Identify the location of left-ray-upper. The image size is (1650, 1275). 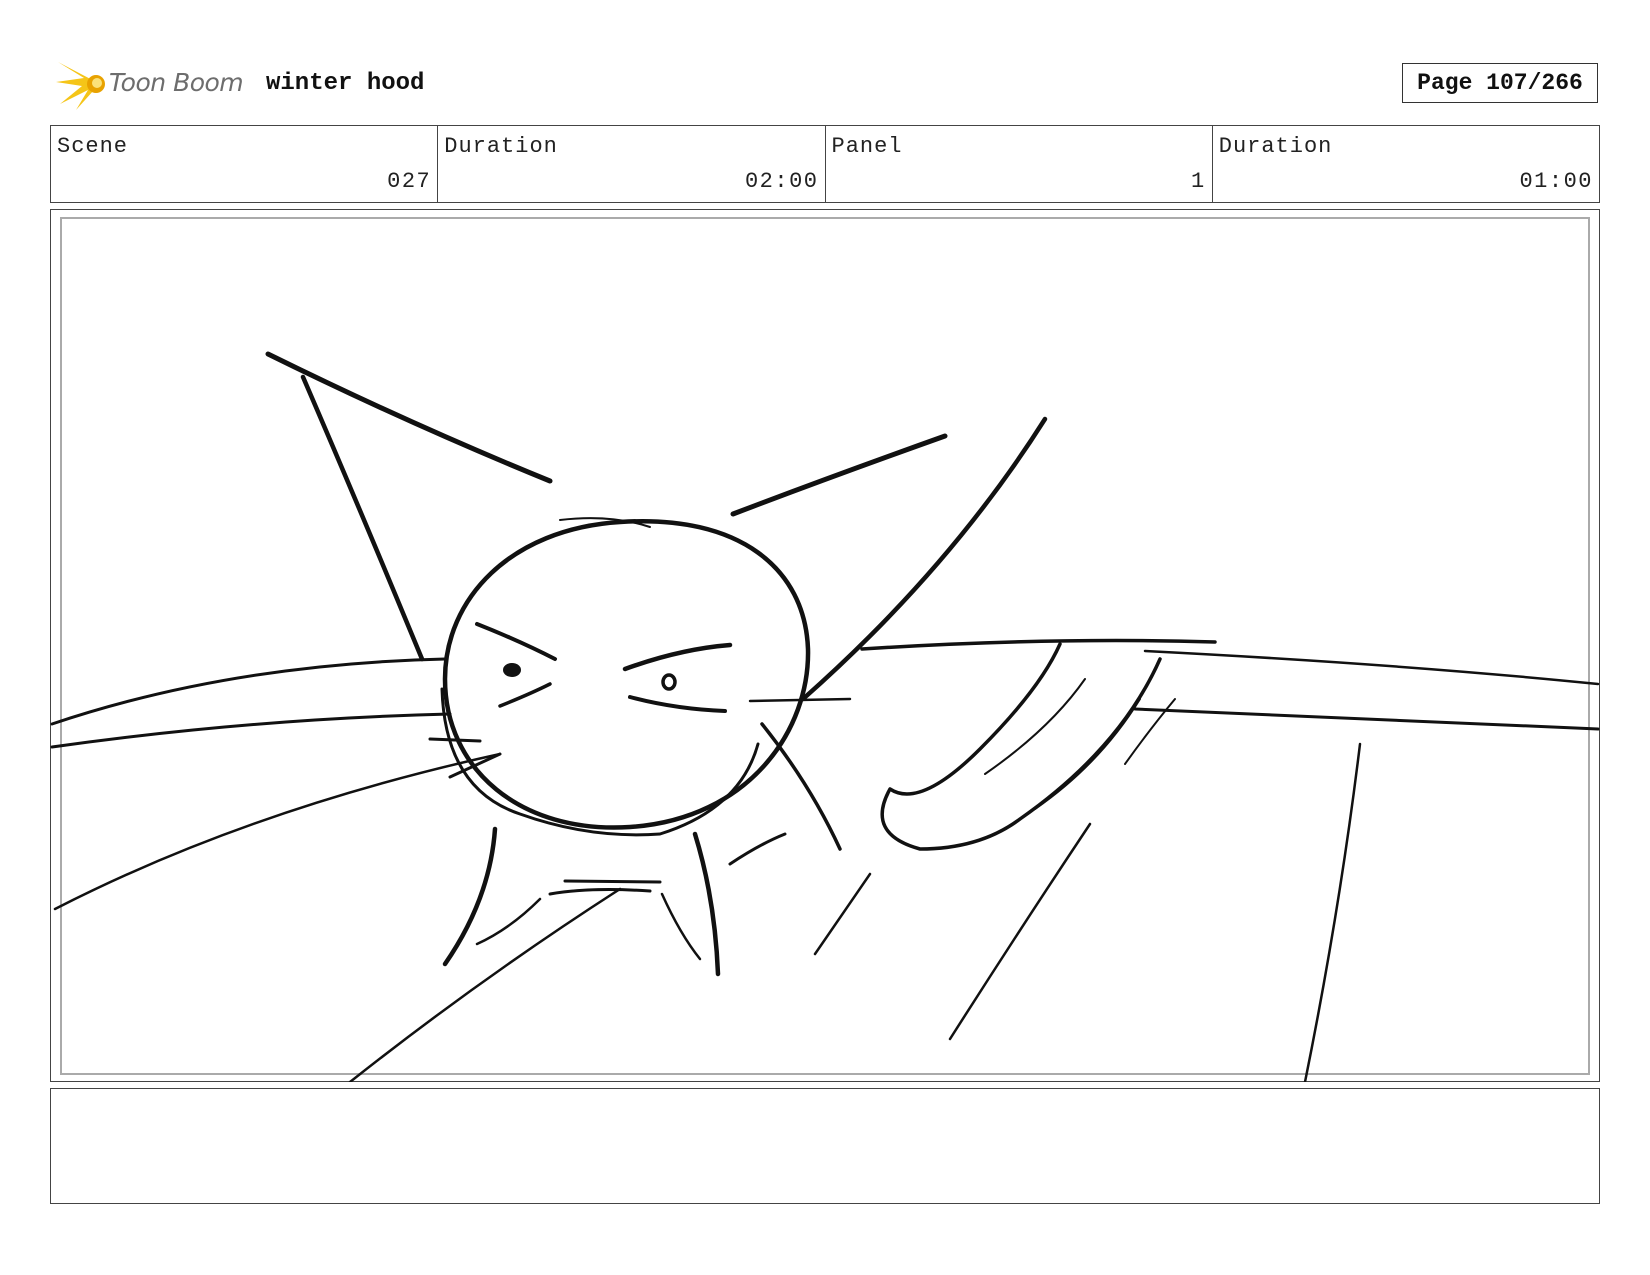
(248, 691).